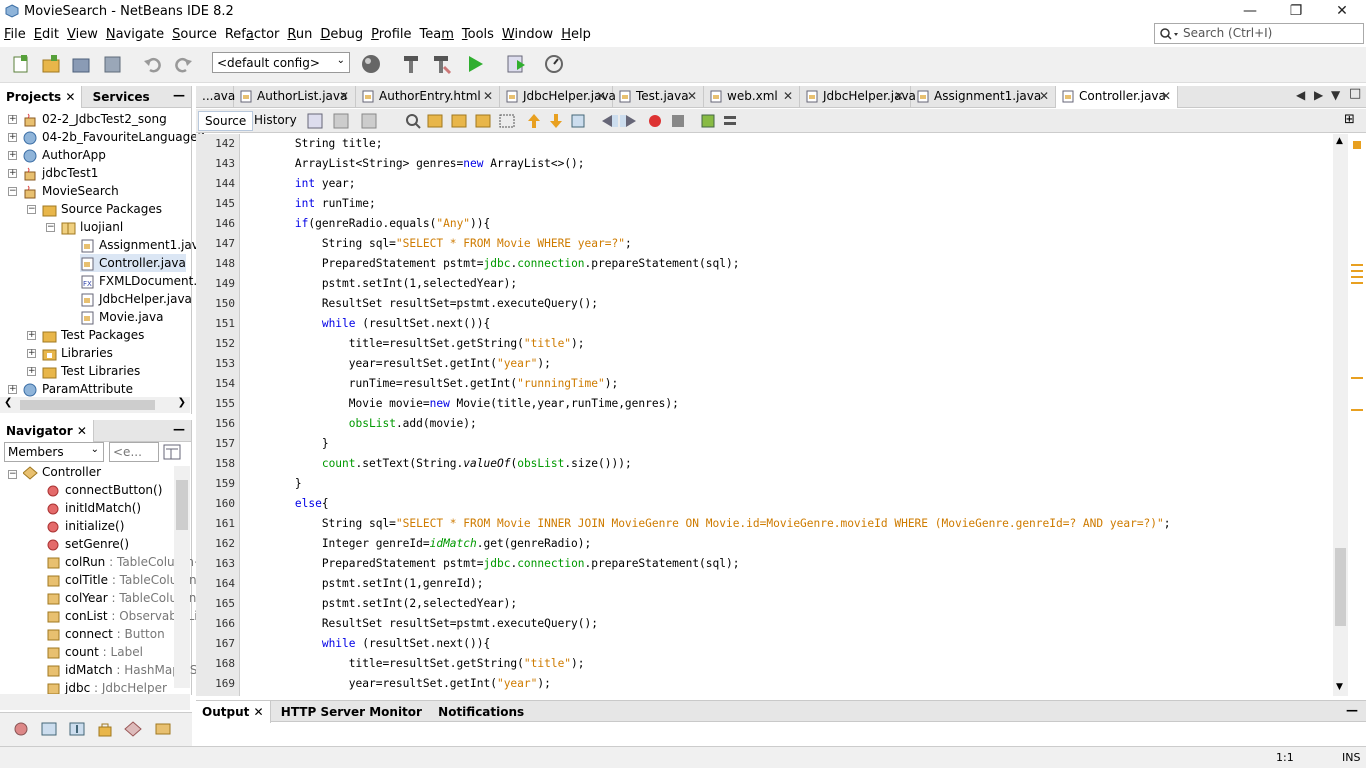 This screenshot has width=1366, height=768. Describe the element at coordinates (143, 245) in the screenshot. I see `project-tree-item: Assignment1.java` at that location.